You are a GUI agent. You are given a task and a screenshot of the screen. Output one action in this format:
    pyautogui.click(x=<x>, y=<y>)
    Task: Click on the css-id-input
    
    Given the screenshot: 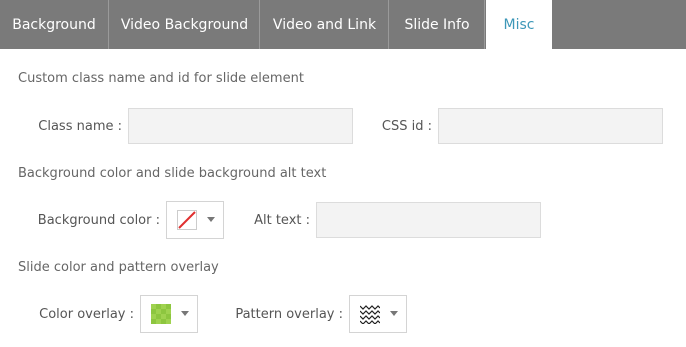 What is the action you would take?
    pyautogui.click(x=550, y=126)
    